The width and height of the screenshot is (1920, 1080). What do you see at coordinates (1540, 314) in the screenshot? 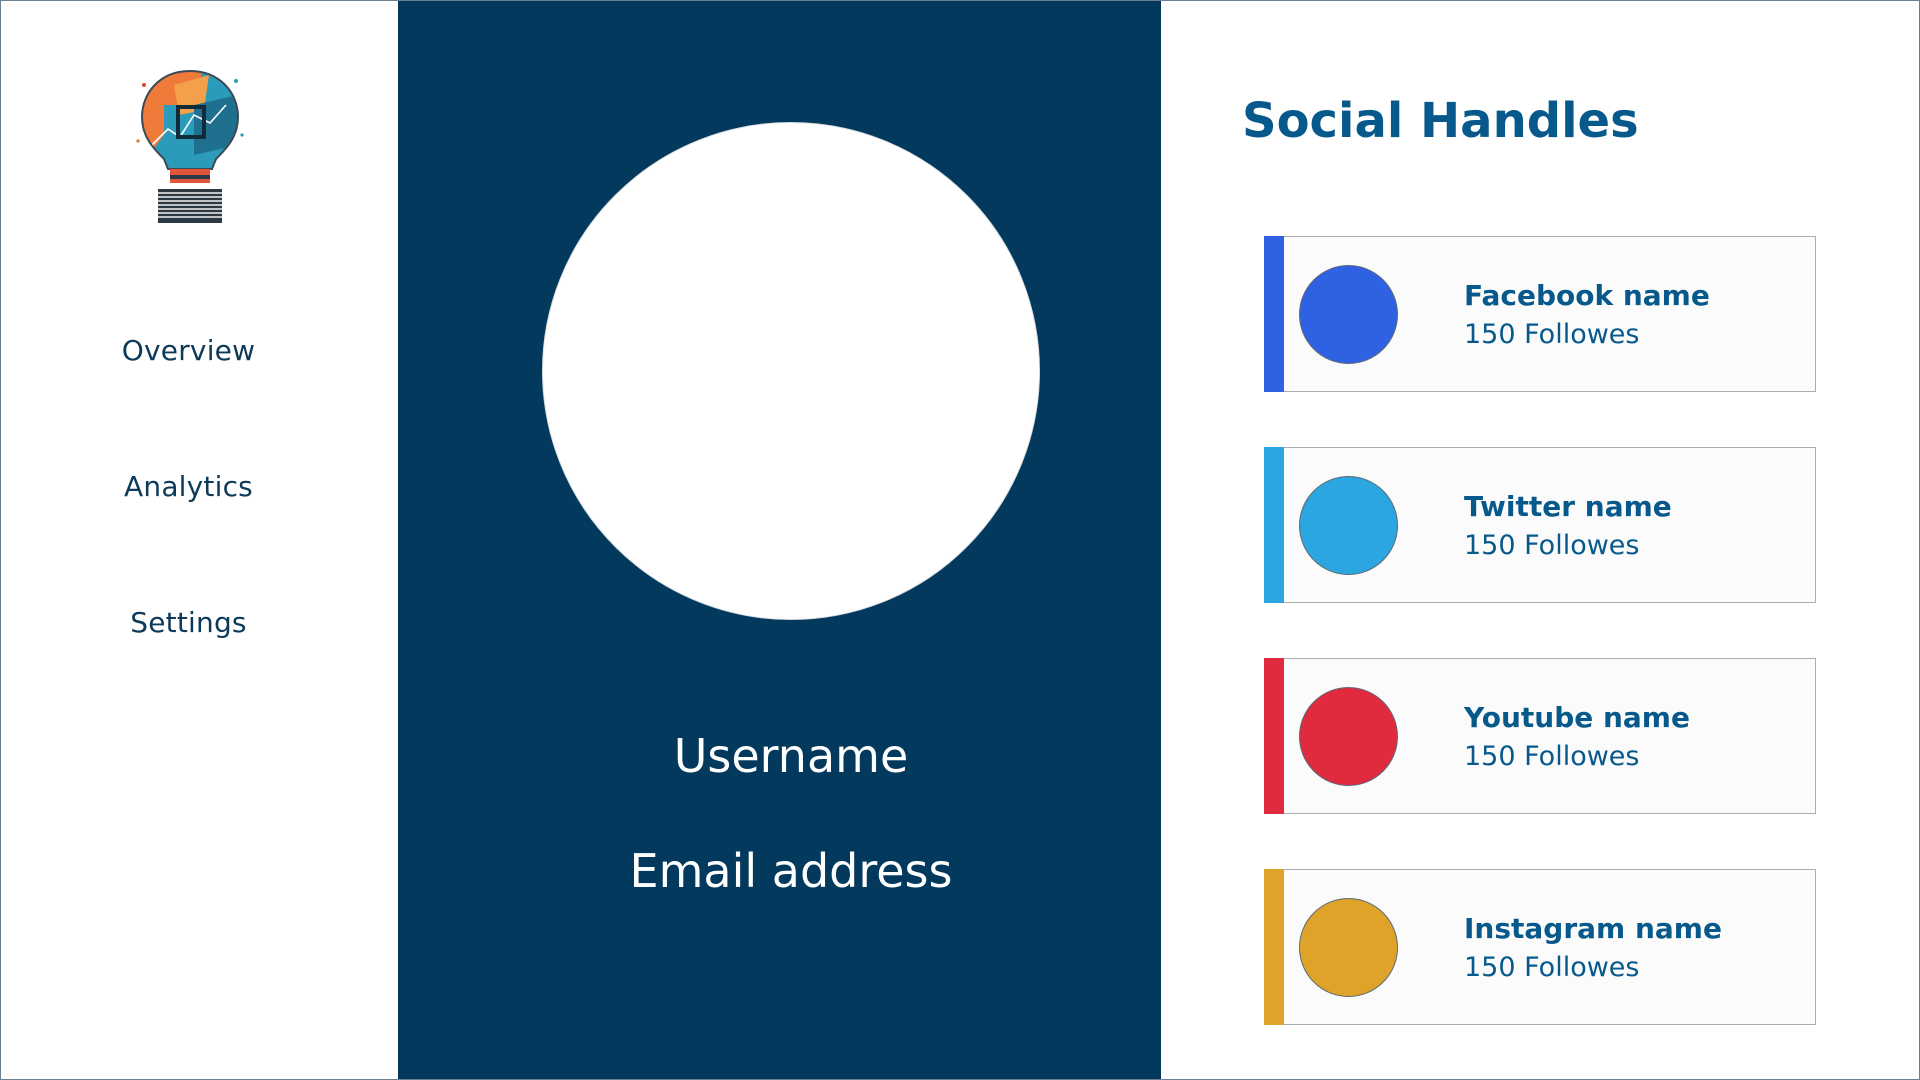
I see `social-card-facebook: Facebook name 150 Followes` at bounding box center [1540, 314].